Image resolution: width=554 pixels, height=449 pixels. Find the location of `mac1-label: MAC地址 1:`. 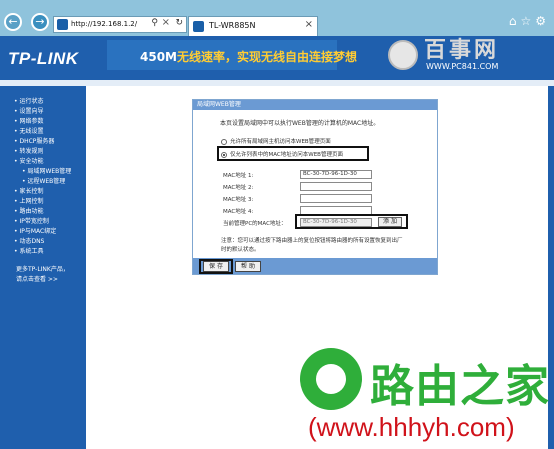

mac1-label: MAC地址 1: is located at coordinates (238, 176).